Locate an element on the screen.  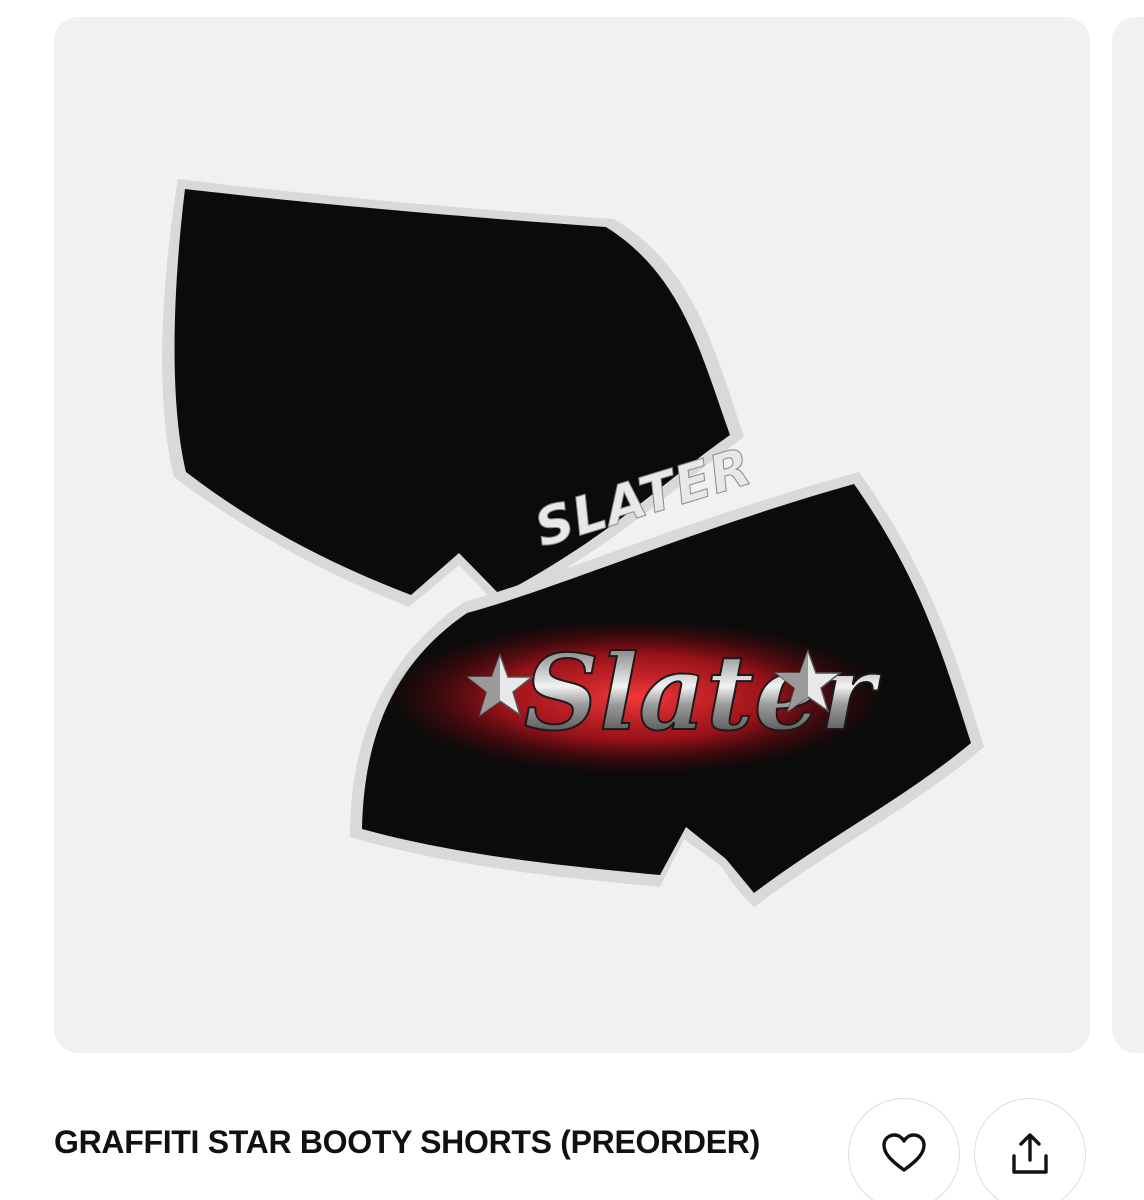
share-icon is located at coordinates (1030, 1153).